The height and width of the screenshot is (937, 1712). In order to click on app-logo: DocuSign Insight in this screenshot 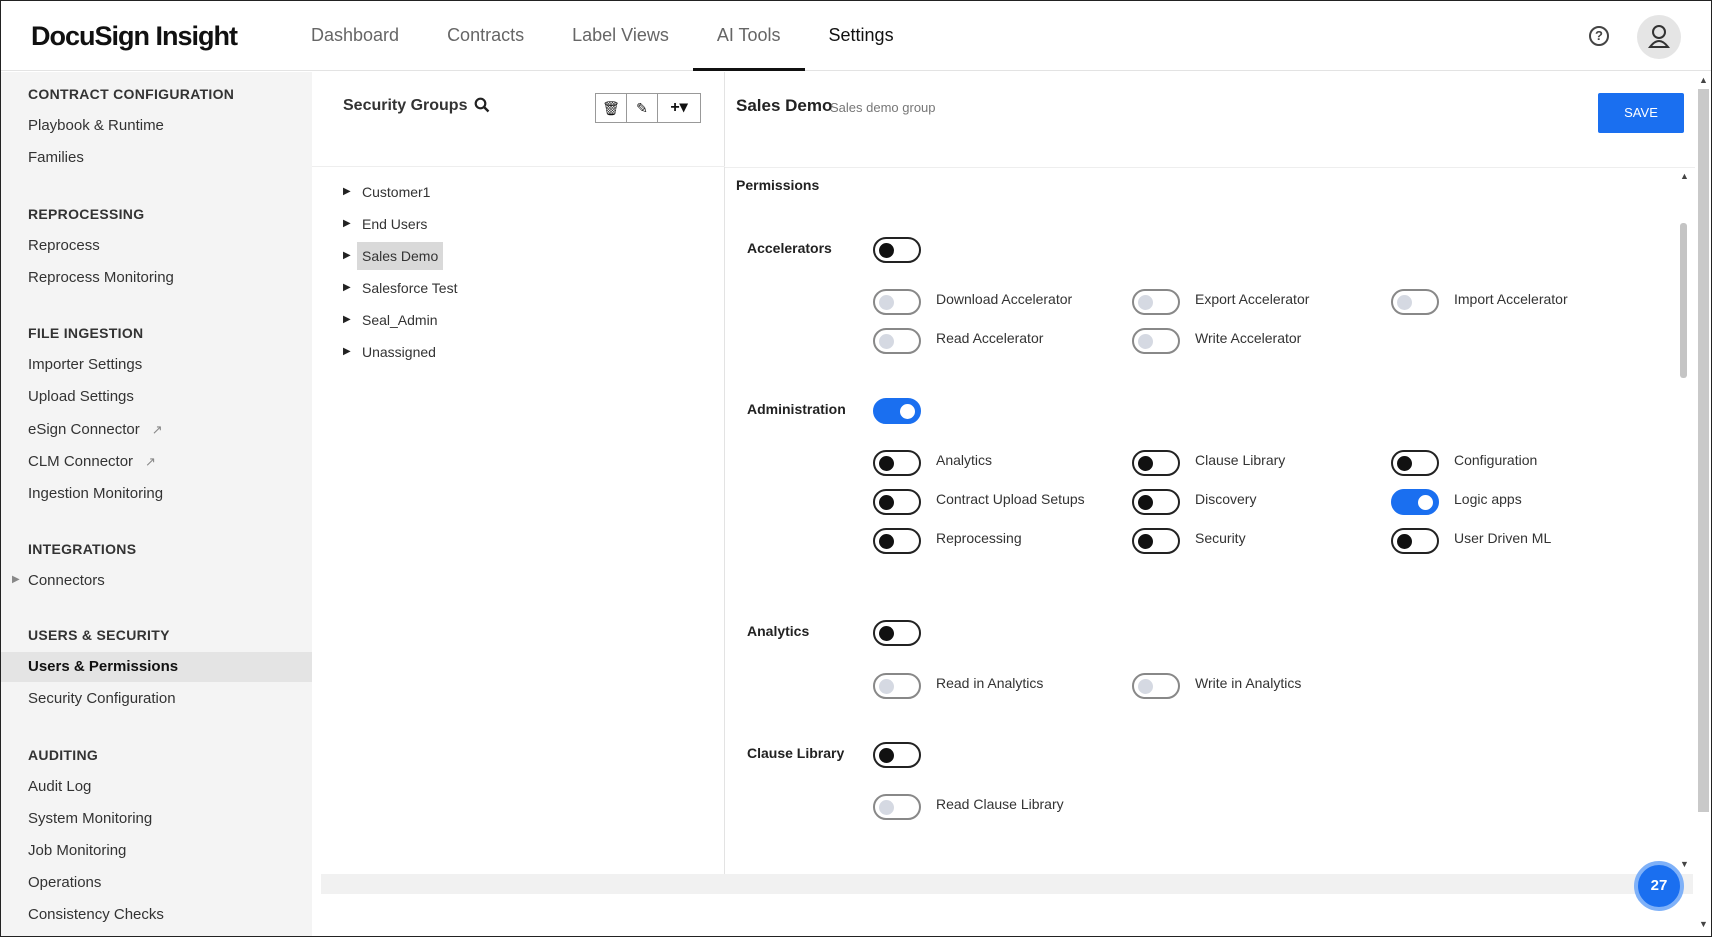, I will do `click(134, 36)`.